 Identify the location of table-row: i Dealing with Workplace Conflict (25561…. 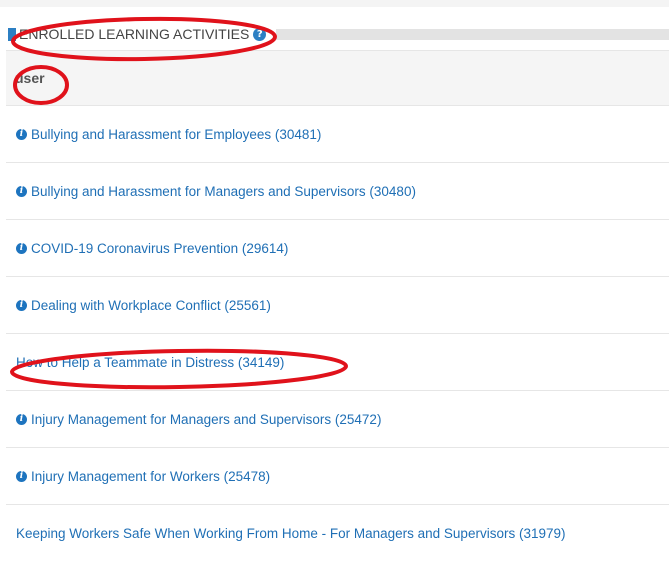
(337, 305).